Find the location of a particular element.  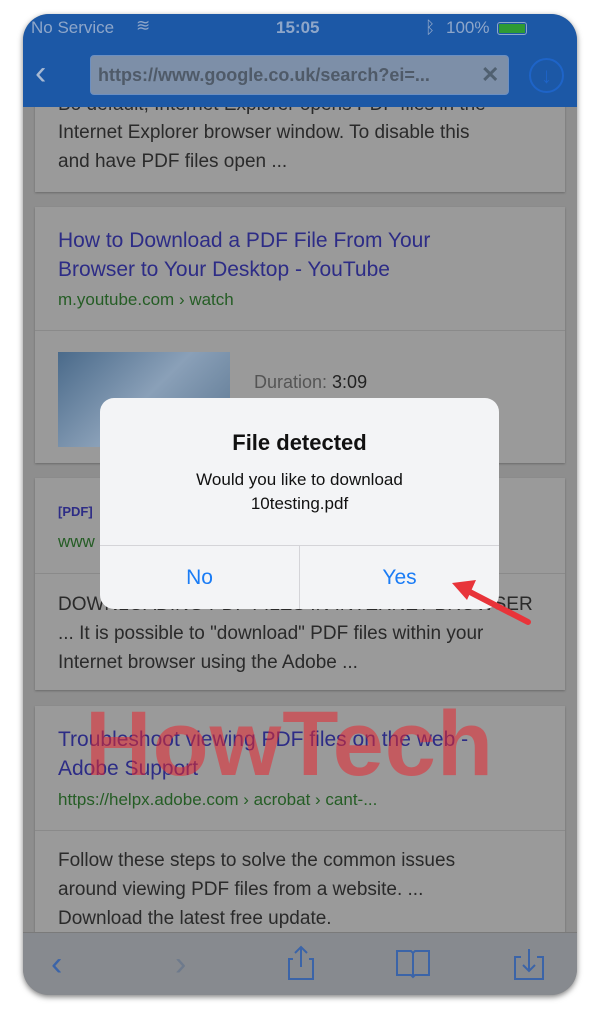

annotation-arrow is located at coordinates (491, 602).